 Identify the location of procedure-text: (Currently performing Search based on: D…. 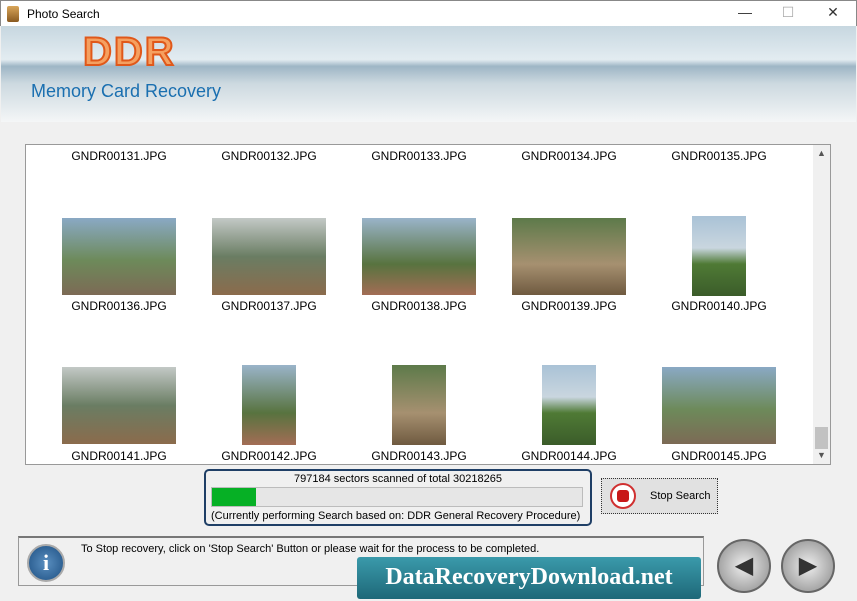
(396, 516).